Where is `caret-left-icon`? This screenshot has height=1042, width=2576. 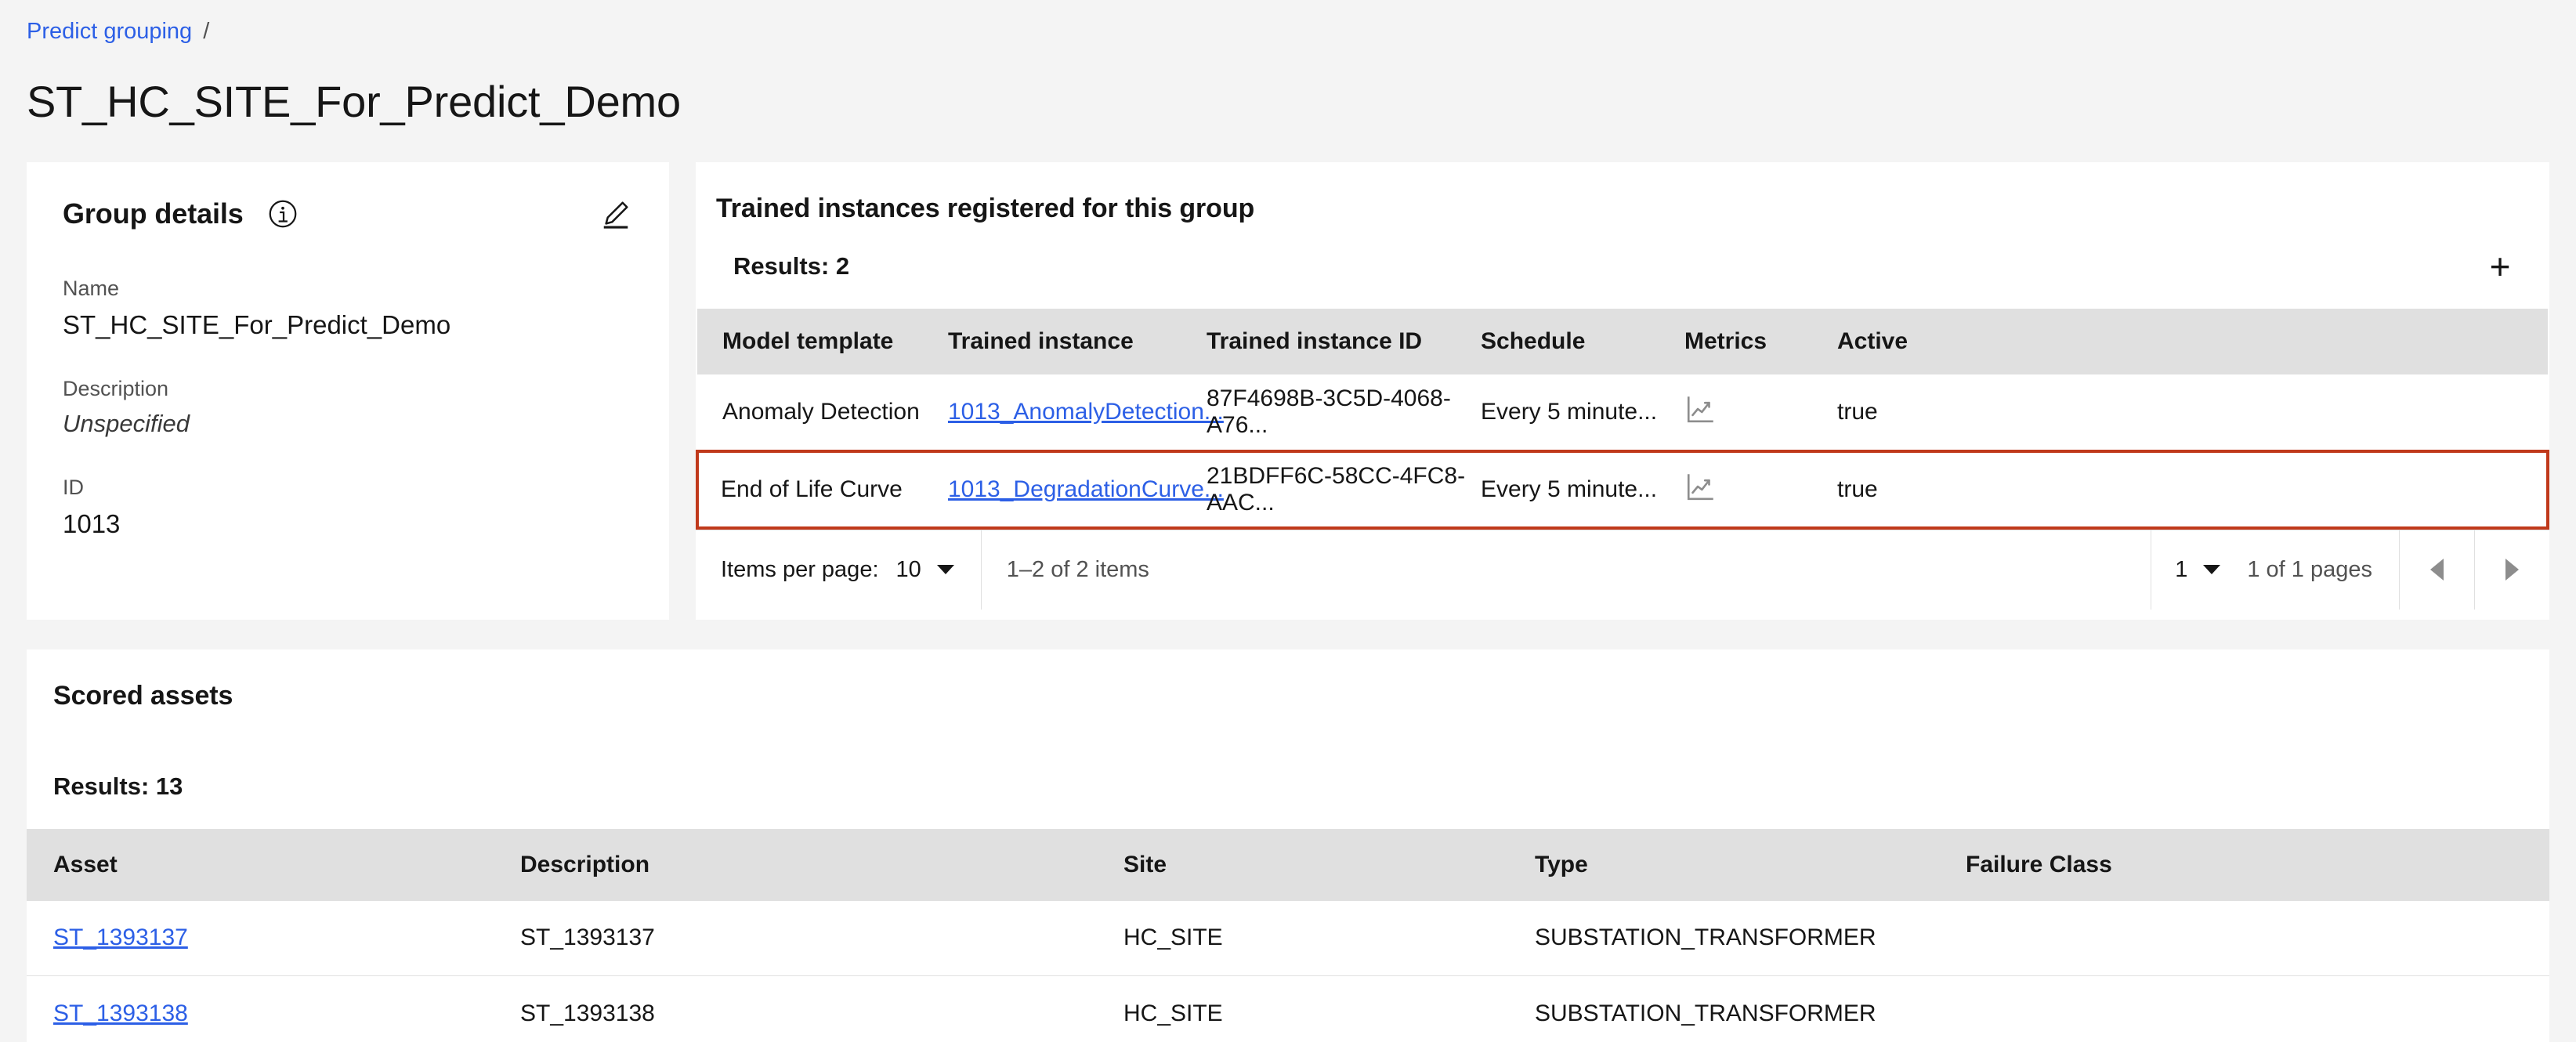 caret-left-icon is located at coordinates (2437, 570).